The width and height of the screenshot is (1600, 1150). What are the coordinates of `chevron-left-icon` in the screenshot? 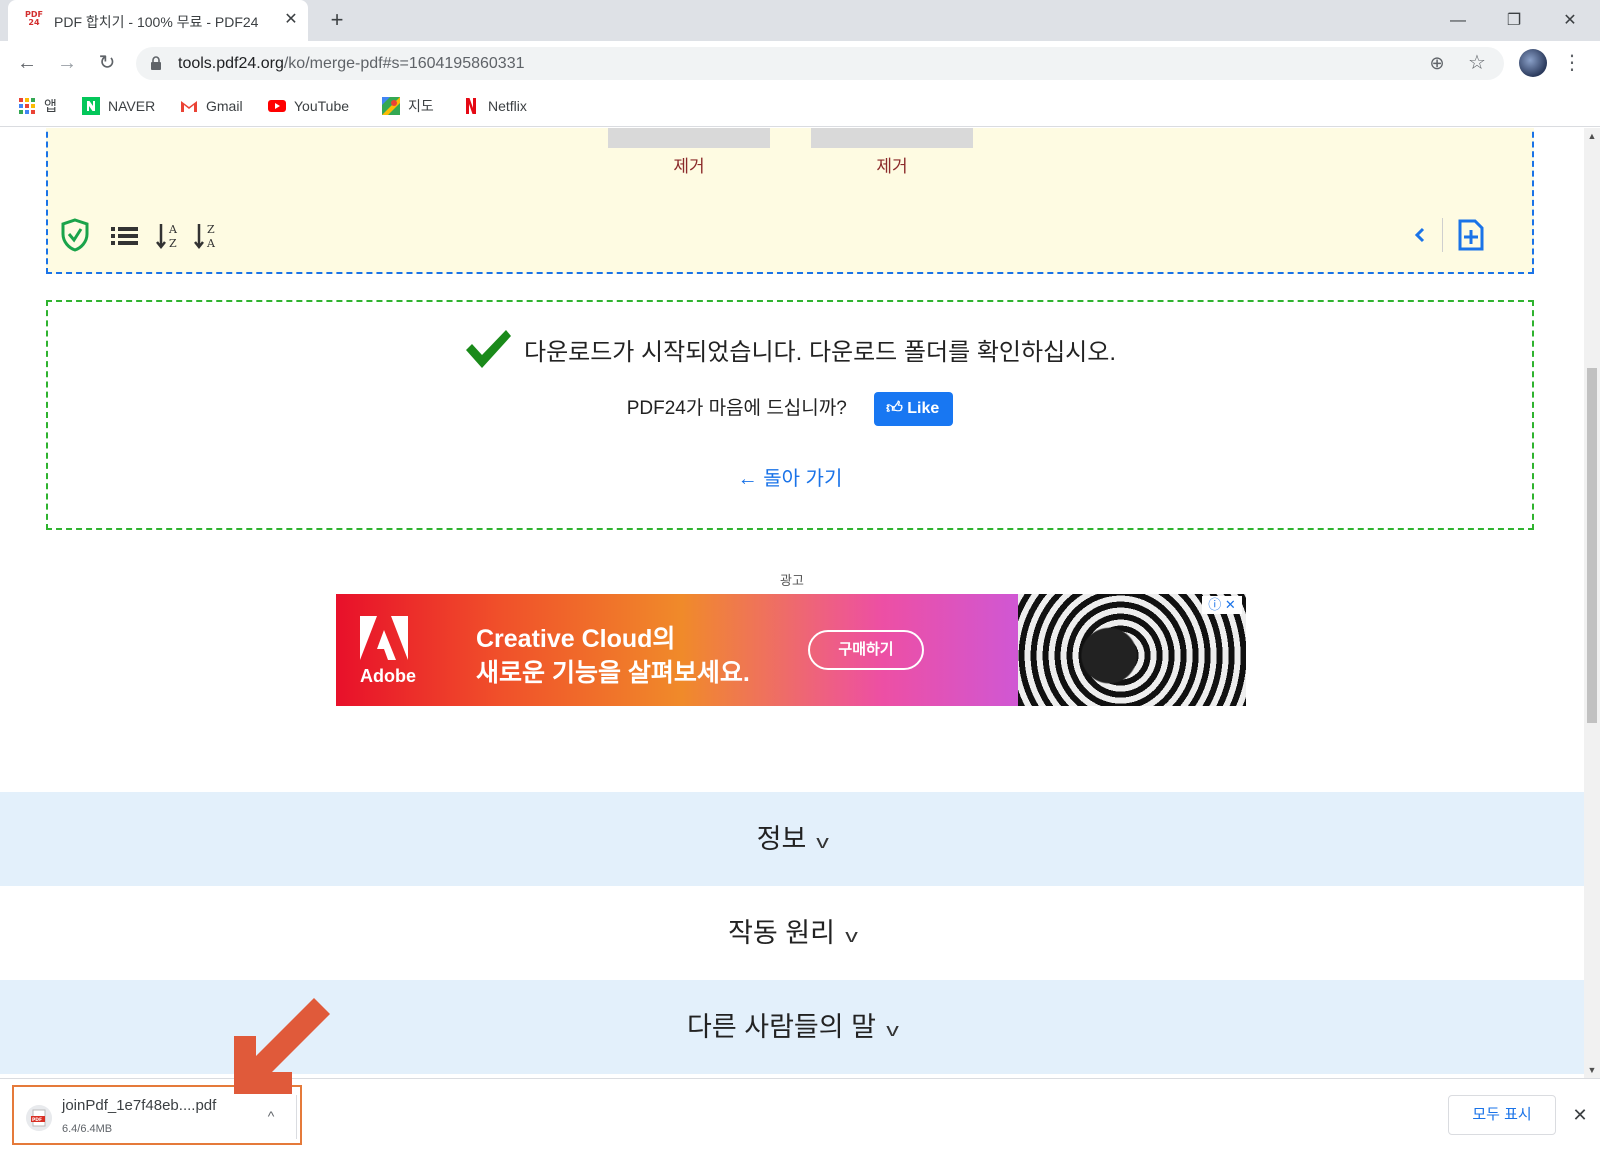 It's located at (1420, 235).